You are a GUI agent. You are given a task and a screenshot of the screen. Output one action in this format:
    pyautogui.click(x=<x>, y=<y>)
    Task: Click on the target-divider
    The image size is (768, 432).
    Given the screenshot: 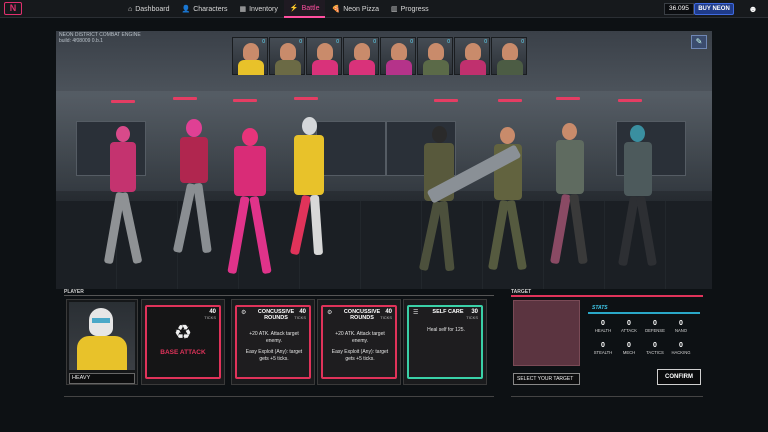 What is the action you would take?
    pyautogui.click(x=607, y=396)
    